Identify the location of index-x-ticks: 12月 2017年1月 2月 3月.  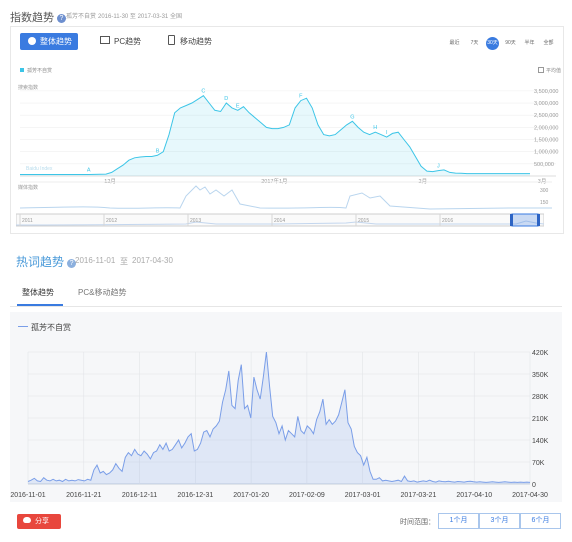
(325, 181).